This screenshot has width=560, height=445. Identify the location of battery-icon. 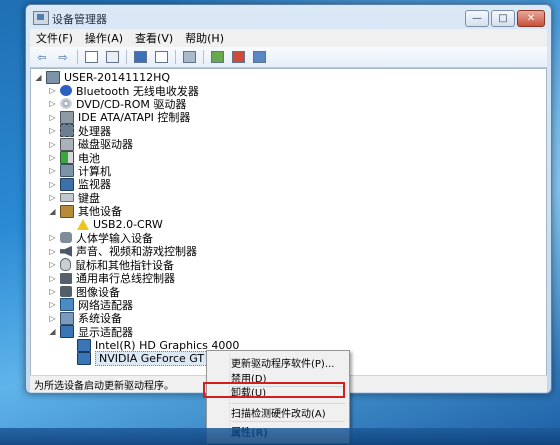
(67, 157).